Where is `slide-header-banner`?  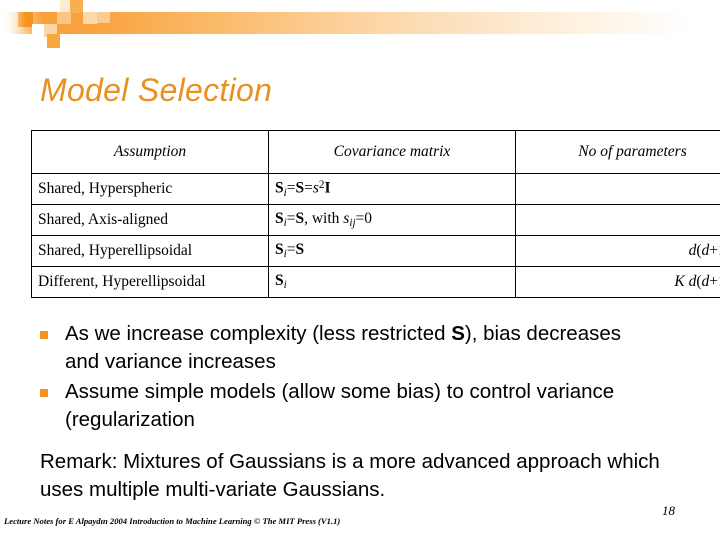
slide-header-banner is located at coordinates (360, 26).